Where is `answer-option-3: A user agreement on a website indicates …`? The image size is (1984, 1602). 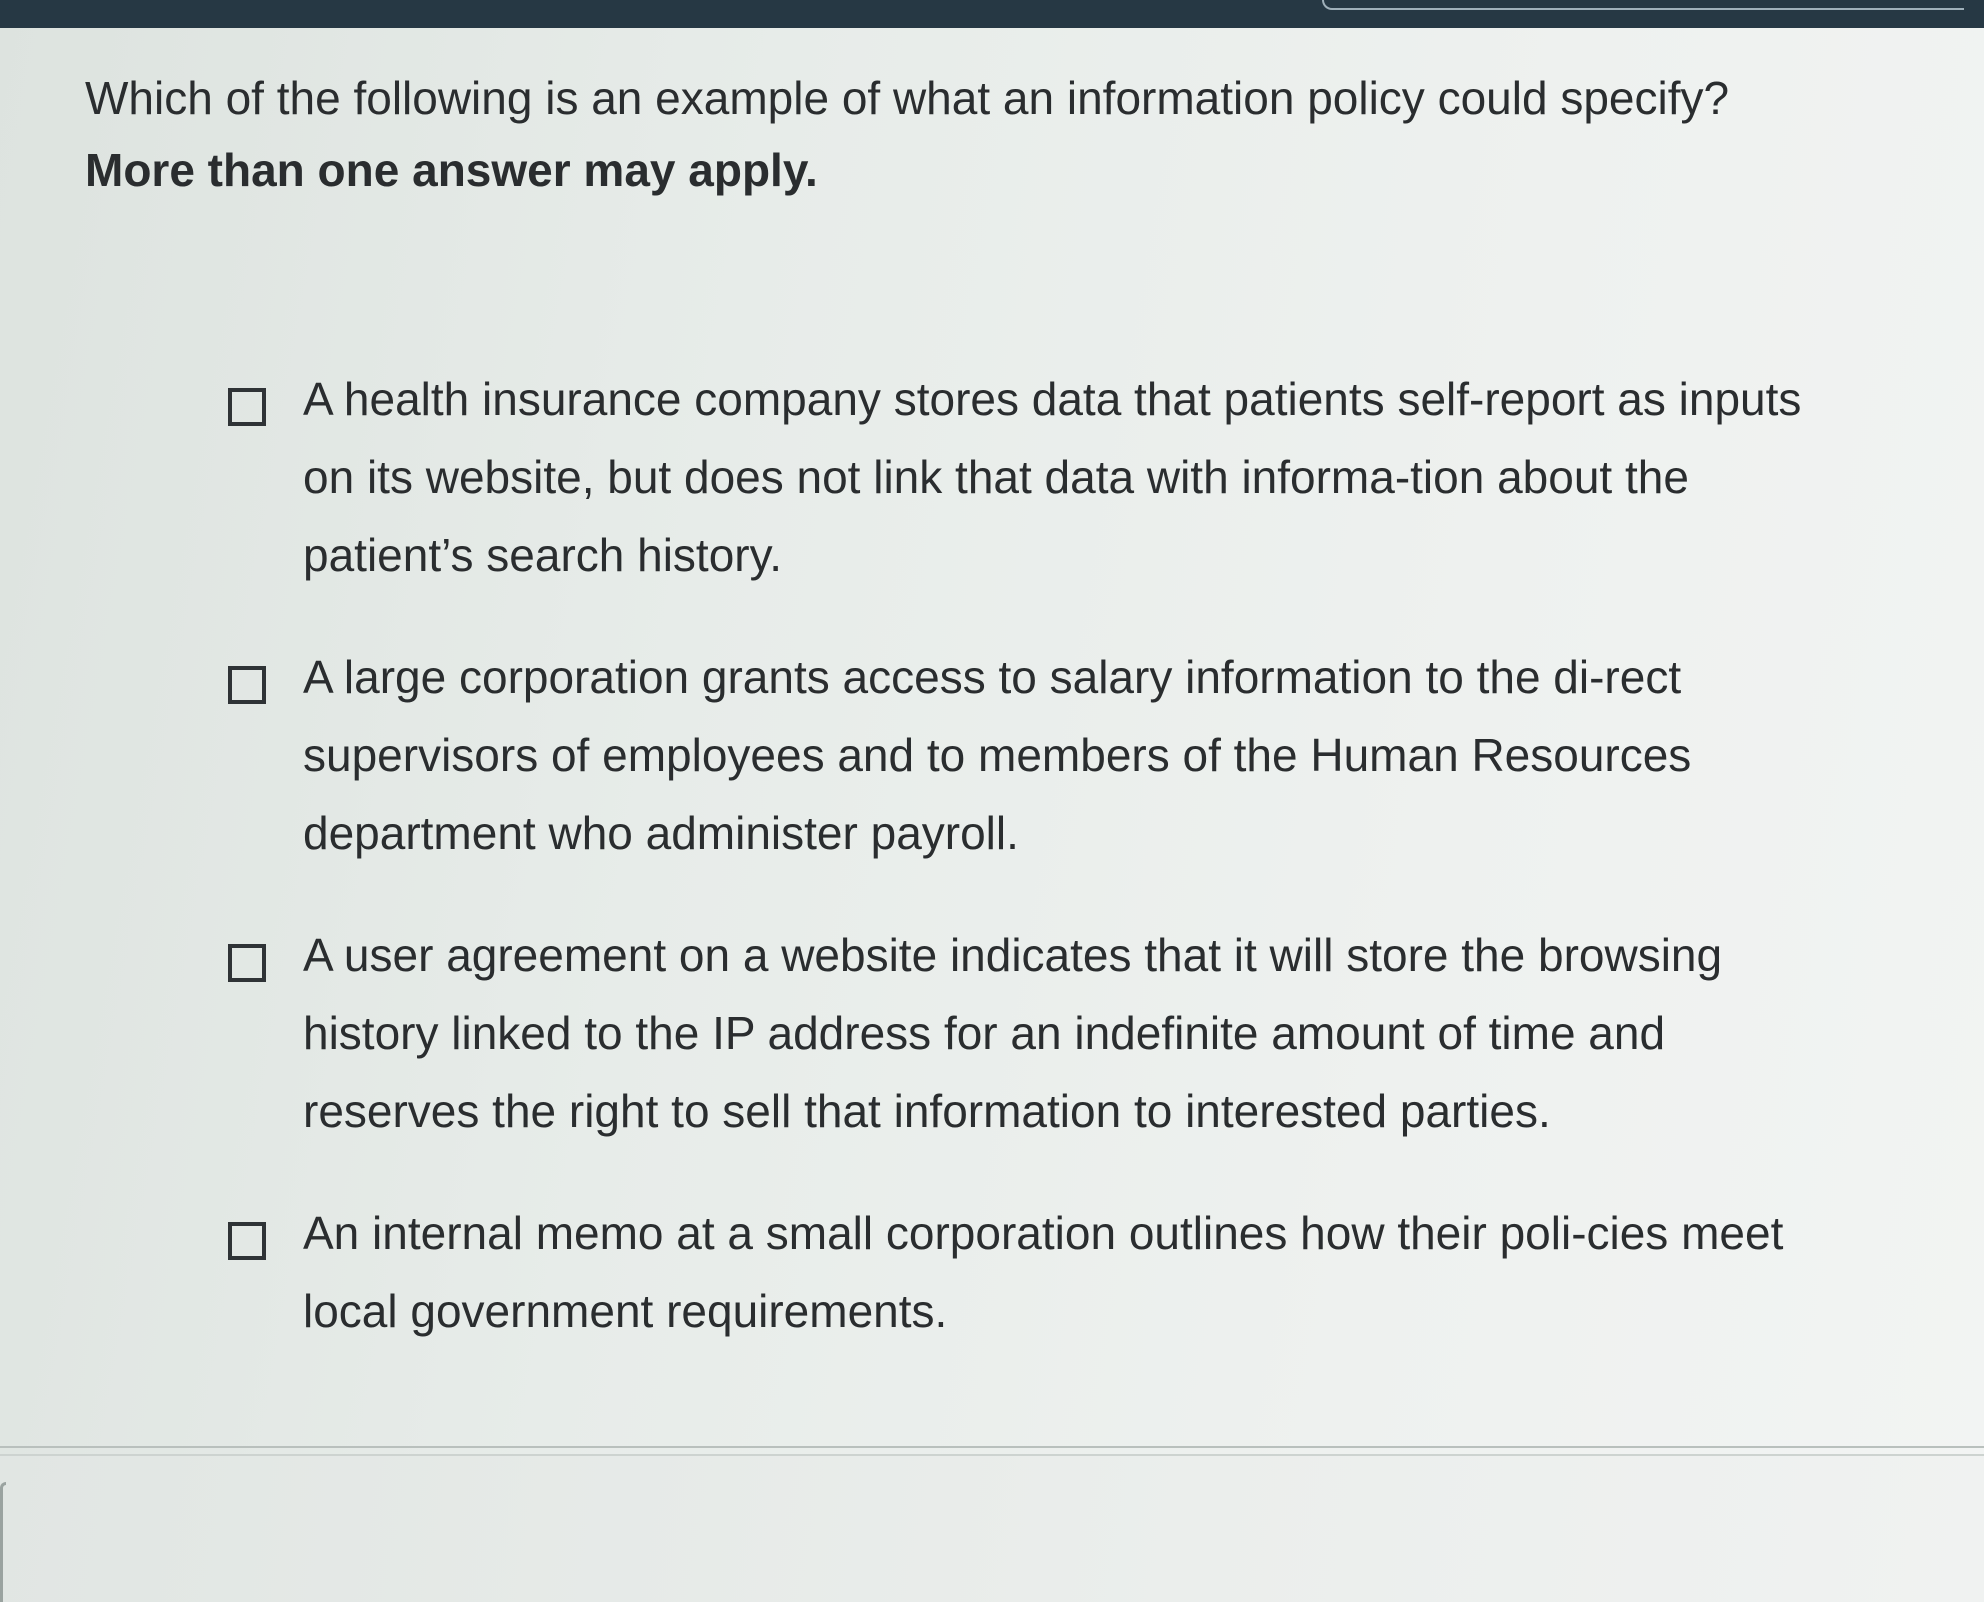
answer-option-3: A user agreement on a website indicates … is located at coordinates (1038, 1033).